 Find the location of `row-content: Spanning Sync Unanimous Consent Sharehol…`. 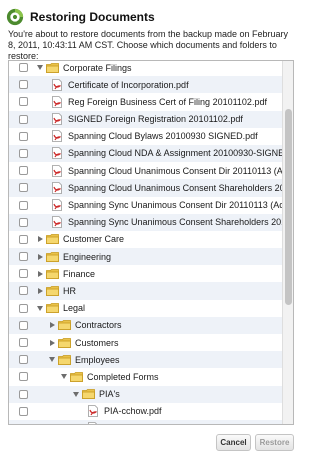

row-content: Spanning Sync Unanimous Consent Sharehol… is located at coordinates (167, 222).